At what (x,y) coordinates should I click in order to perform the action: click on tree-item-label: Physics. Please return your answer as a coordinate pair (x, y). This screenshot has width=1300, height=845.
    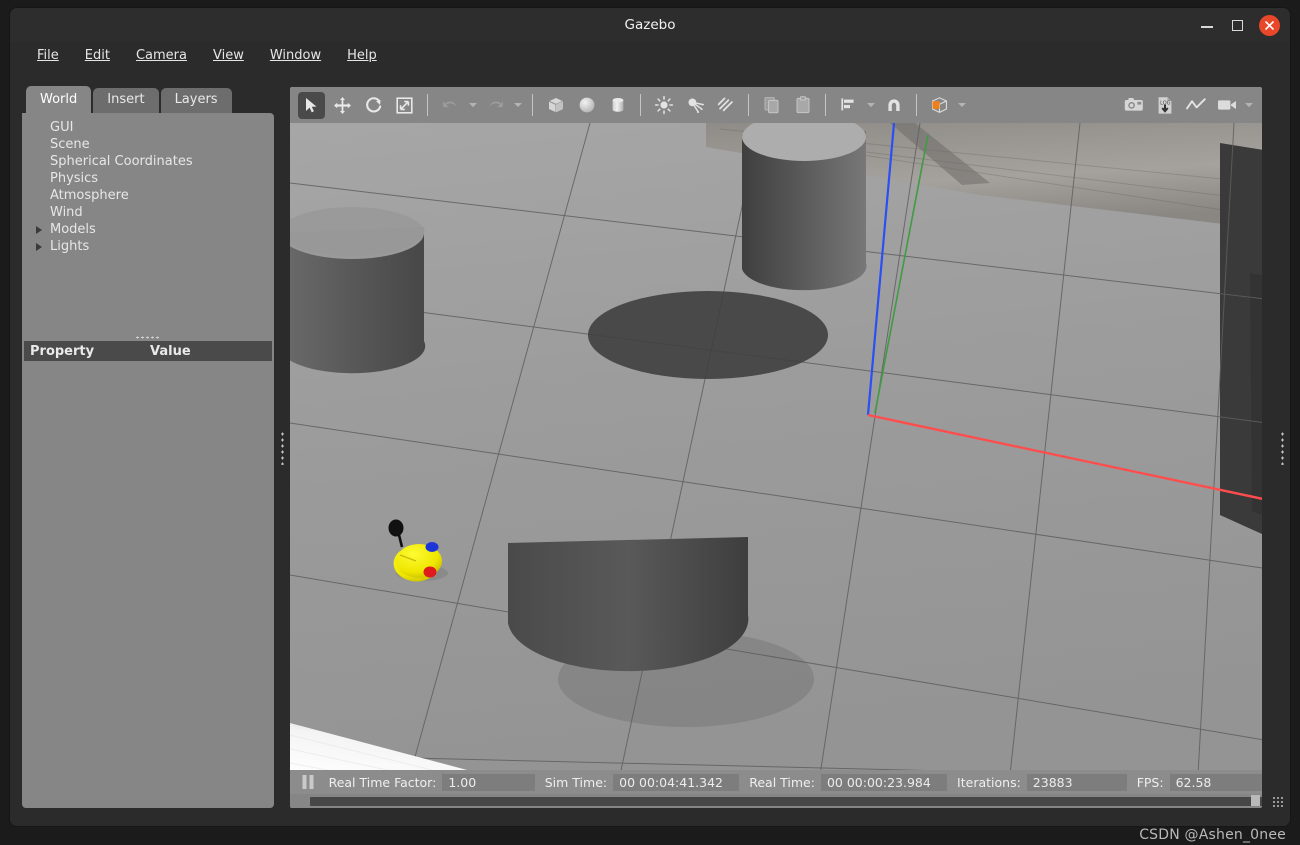
    Looking at the image, I should click on (74, 178).